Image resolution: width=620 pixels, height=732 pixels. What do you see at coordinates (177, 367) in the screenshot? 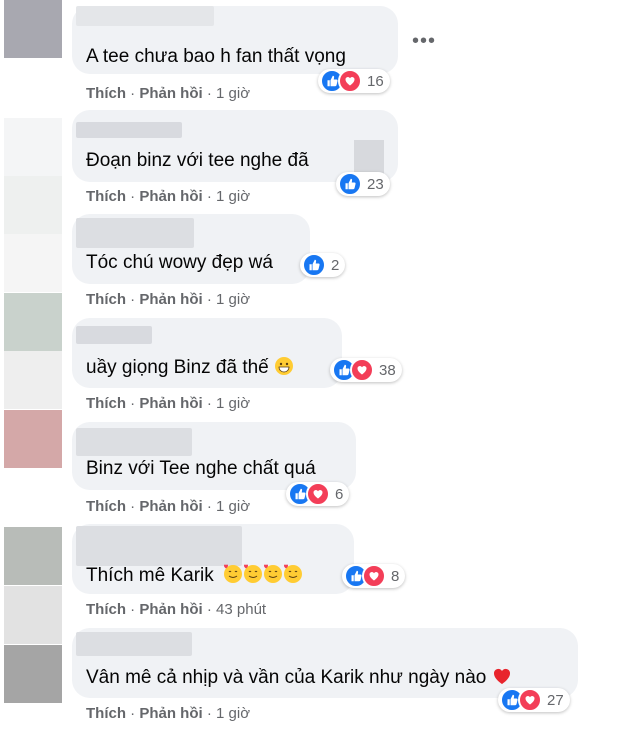
I see `comment-text-content: uầy giọng Binz đã thế` at bounding box center [177, 367].